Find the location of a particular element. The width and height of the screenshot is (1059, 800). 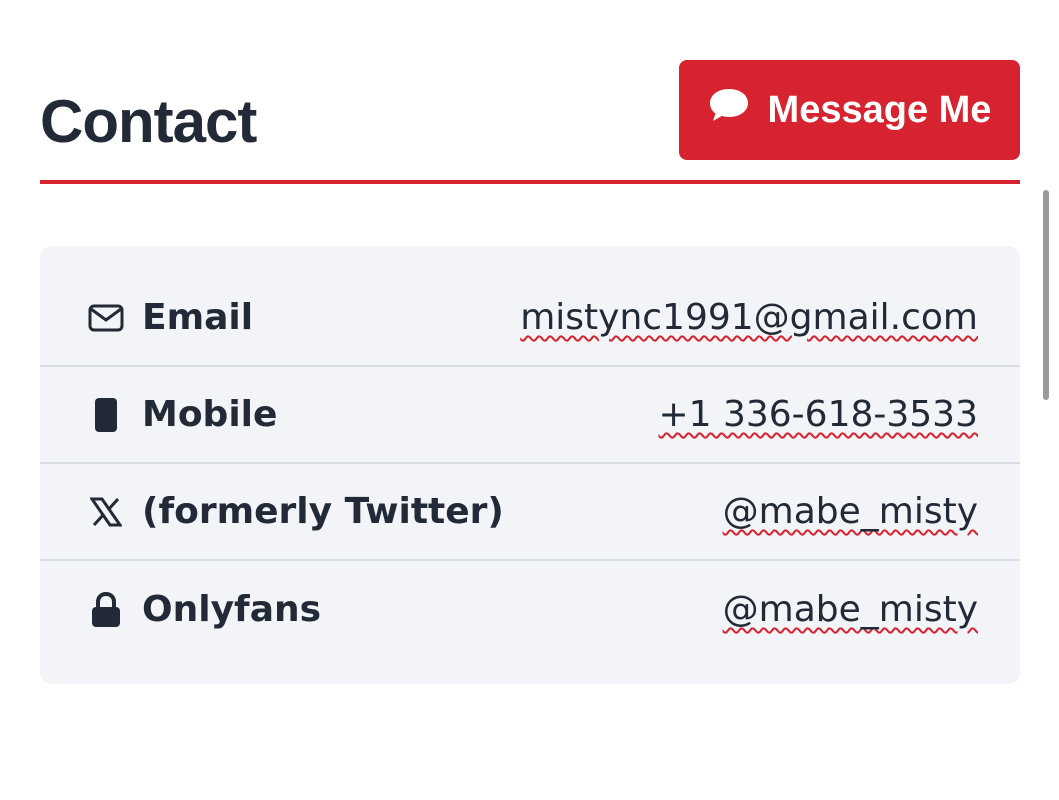

x-logo-icon is located at coordinates (106, 512).